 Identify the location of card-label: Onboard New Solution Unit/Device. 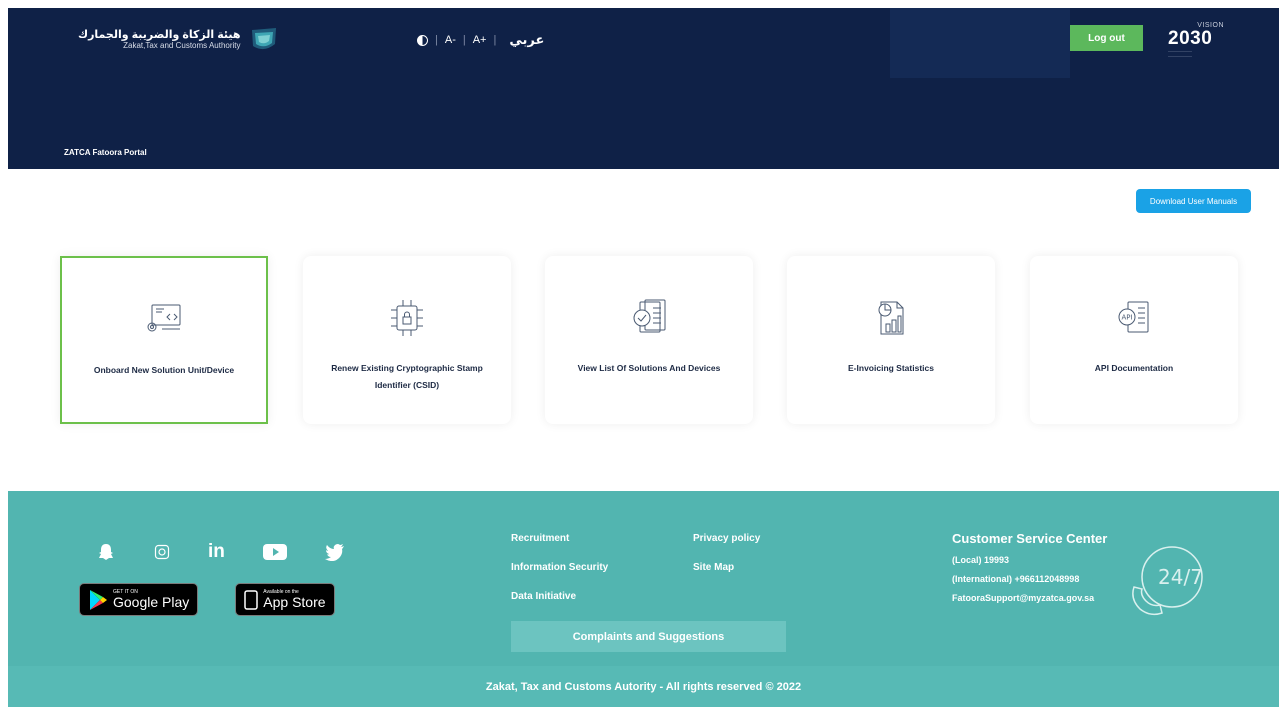
(164, 370).